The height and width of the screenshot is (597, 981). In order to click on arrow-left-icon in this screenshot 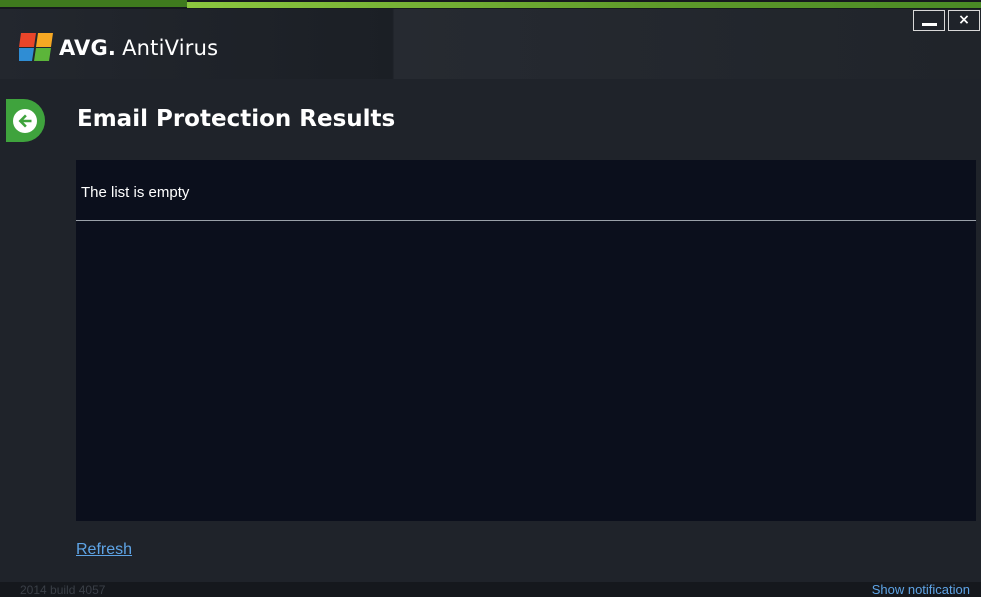, I will do `click(25, 121)`.